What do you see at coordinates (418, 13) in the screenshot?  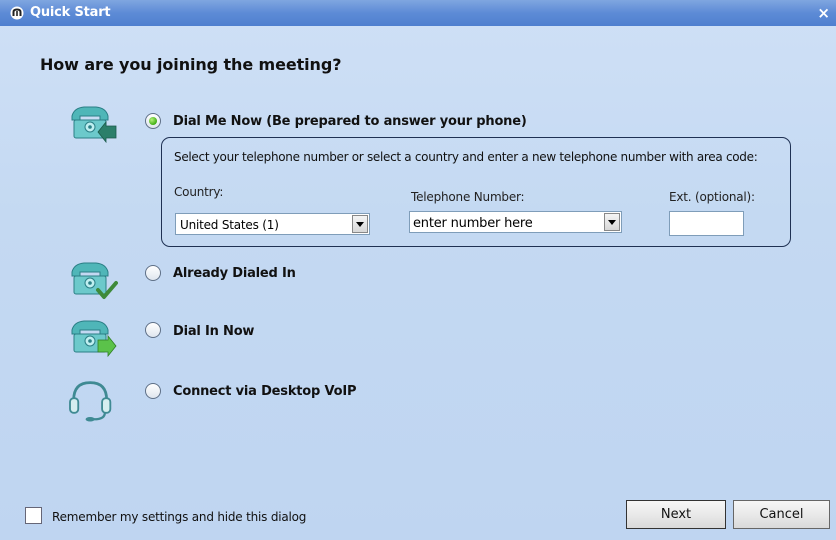 I see `title-bar: Quick Start ×` at bounding box center [418, 13].